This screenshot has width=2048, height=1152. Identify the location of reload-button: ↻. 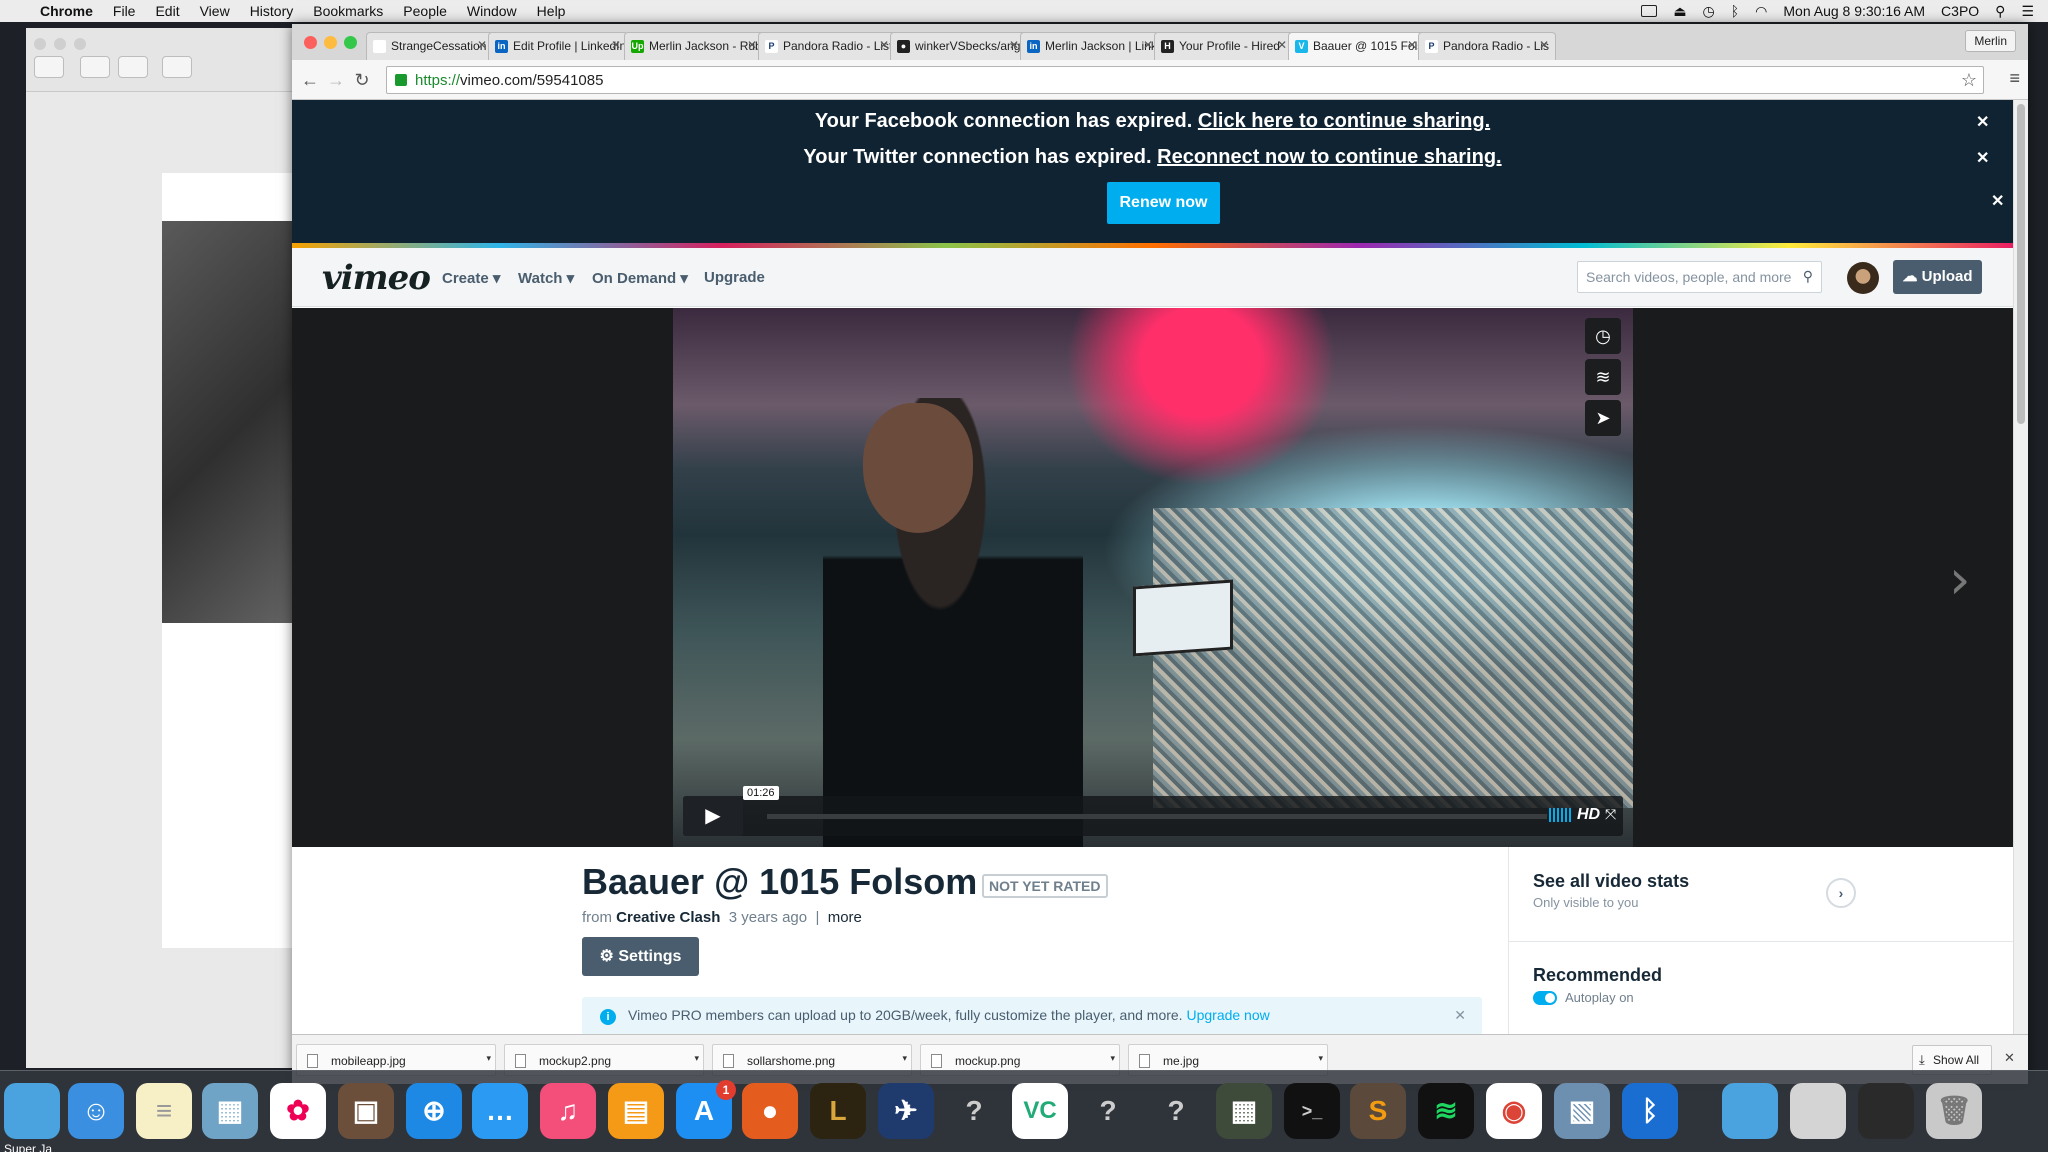
(362, 80).